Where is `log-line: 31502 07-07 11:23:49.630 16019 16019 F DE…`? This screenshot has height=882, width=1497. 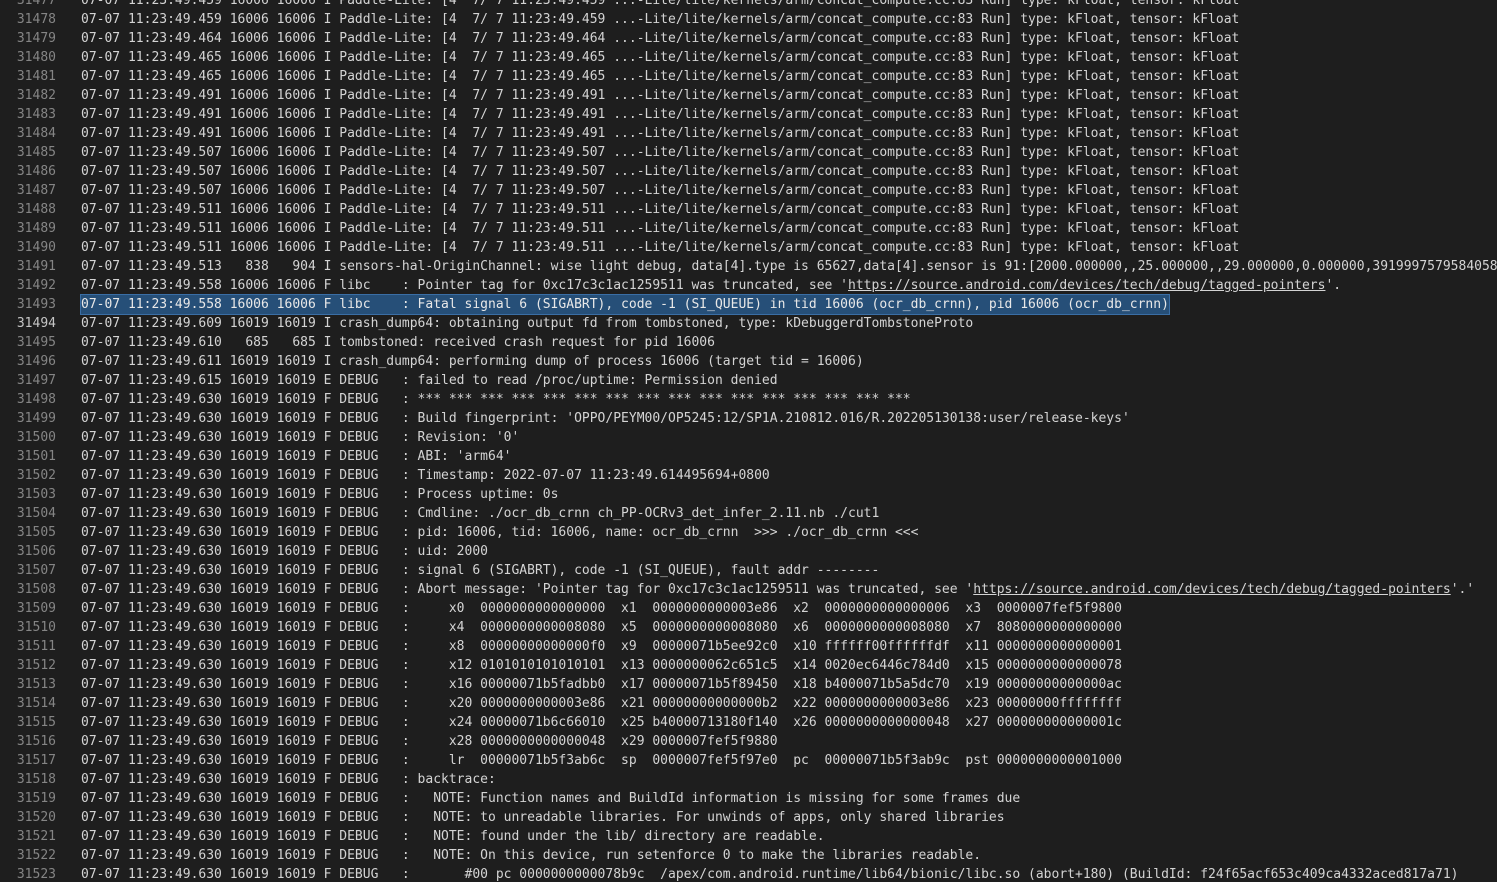
log-line: 31502 07-07 11:23:49.630 16019 16019 F DE… is located at coordinates (748, 475).